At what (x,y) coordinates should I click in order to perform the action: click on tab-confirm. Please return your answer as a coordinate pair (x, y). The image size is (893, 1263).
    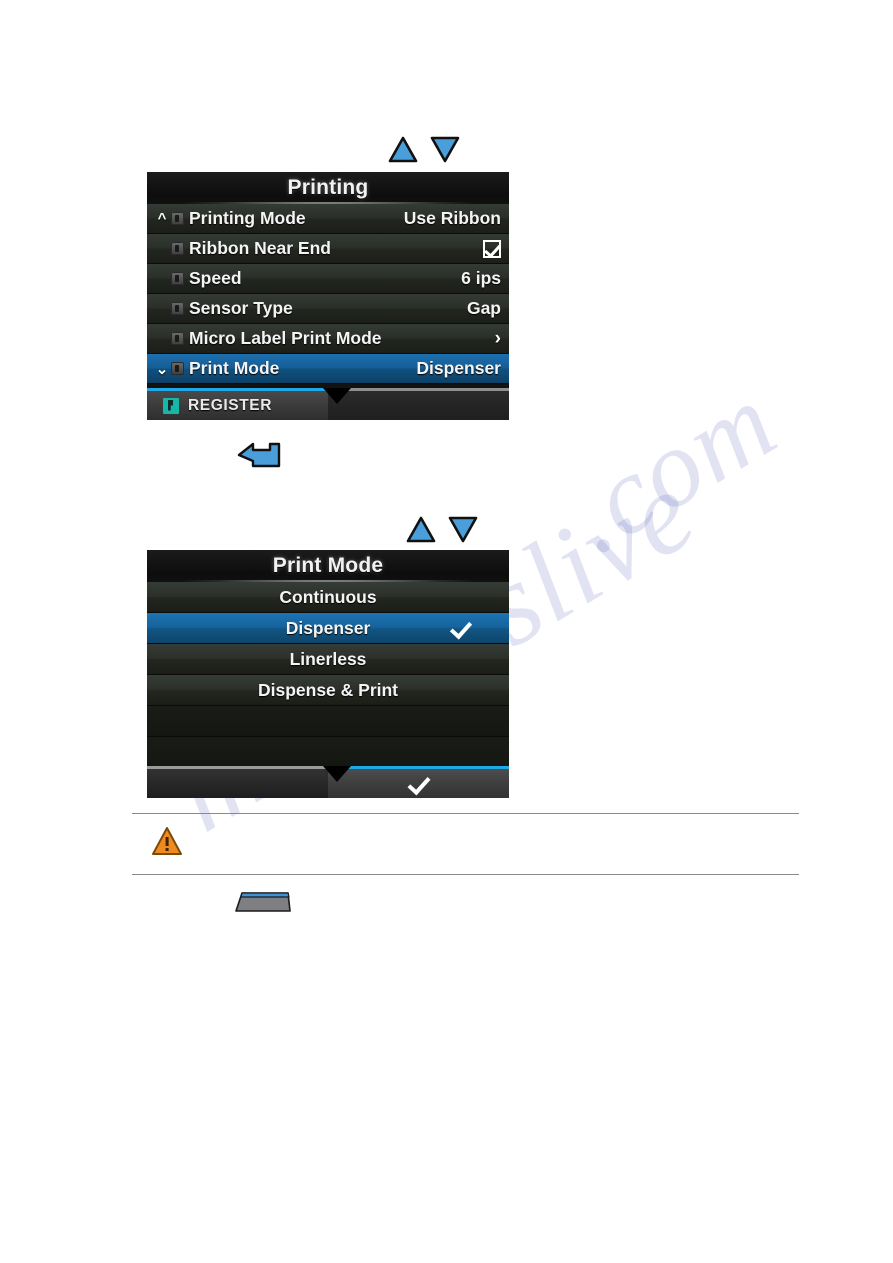
    Looking at the image, I should click on (418, 782).